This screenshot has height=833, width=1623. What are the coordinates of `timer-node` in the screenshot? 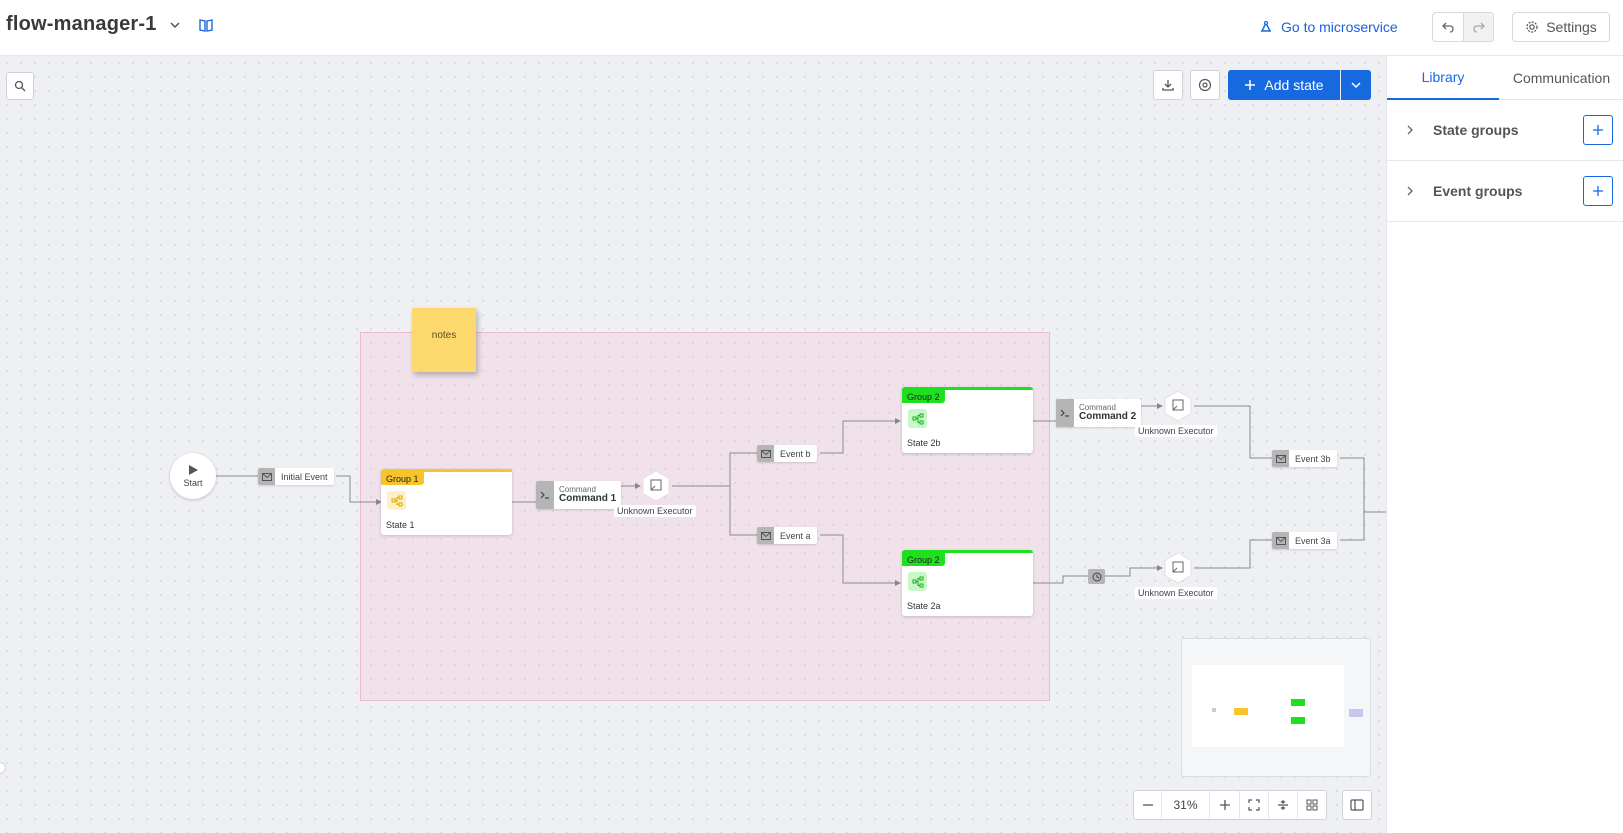 It's located at (1096, 576).